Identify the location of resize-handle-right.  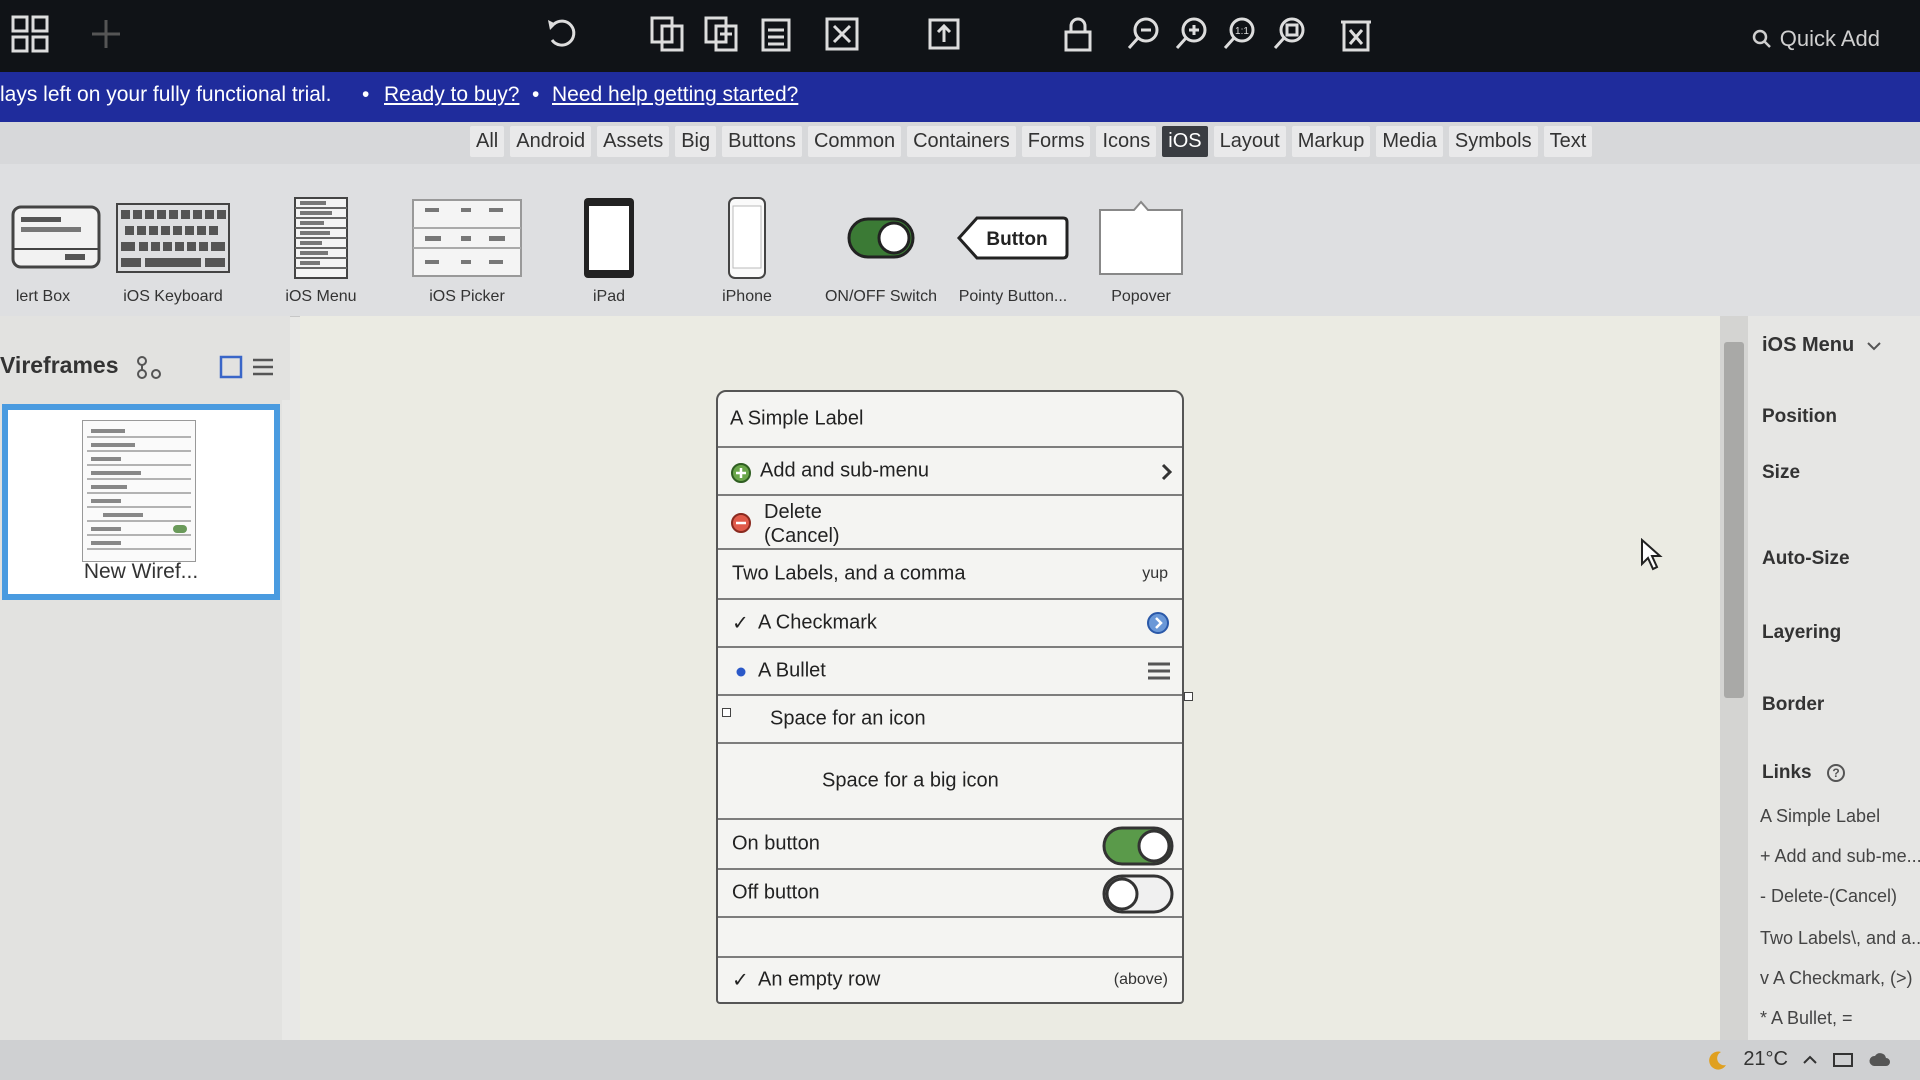
(1188, 696).